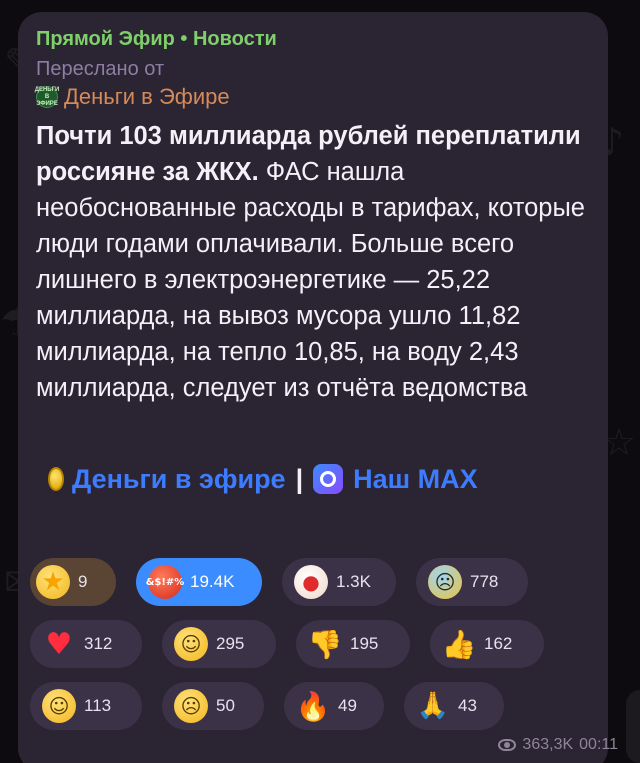 This screenshot has width=640, height=763. Describe the element at coordinates (230, 643) in the screenshot. I see `reaction-count: 295` at that location.